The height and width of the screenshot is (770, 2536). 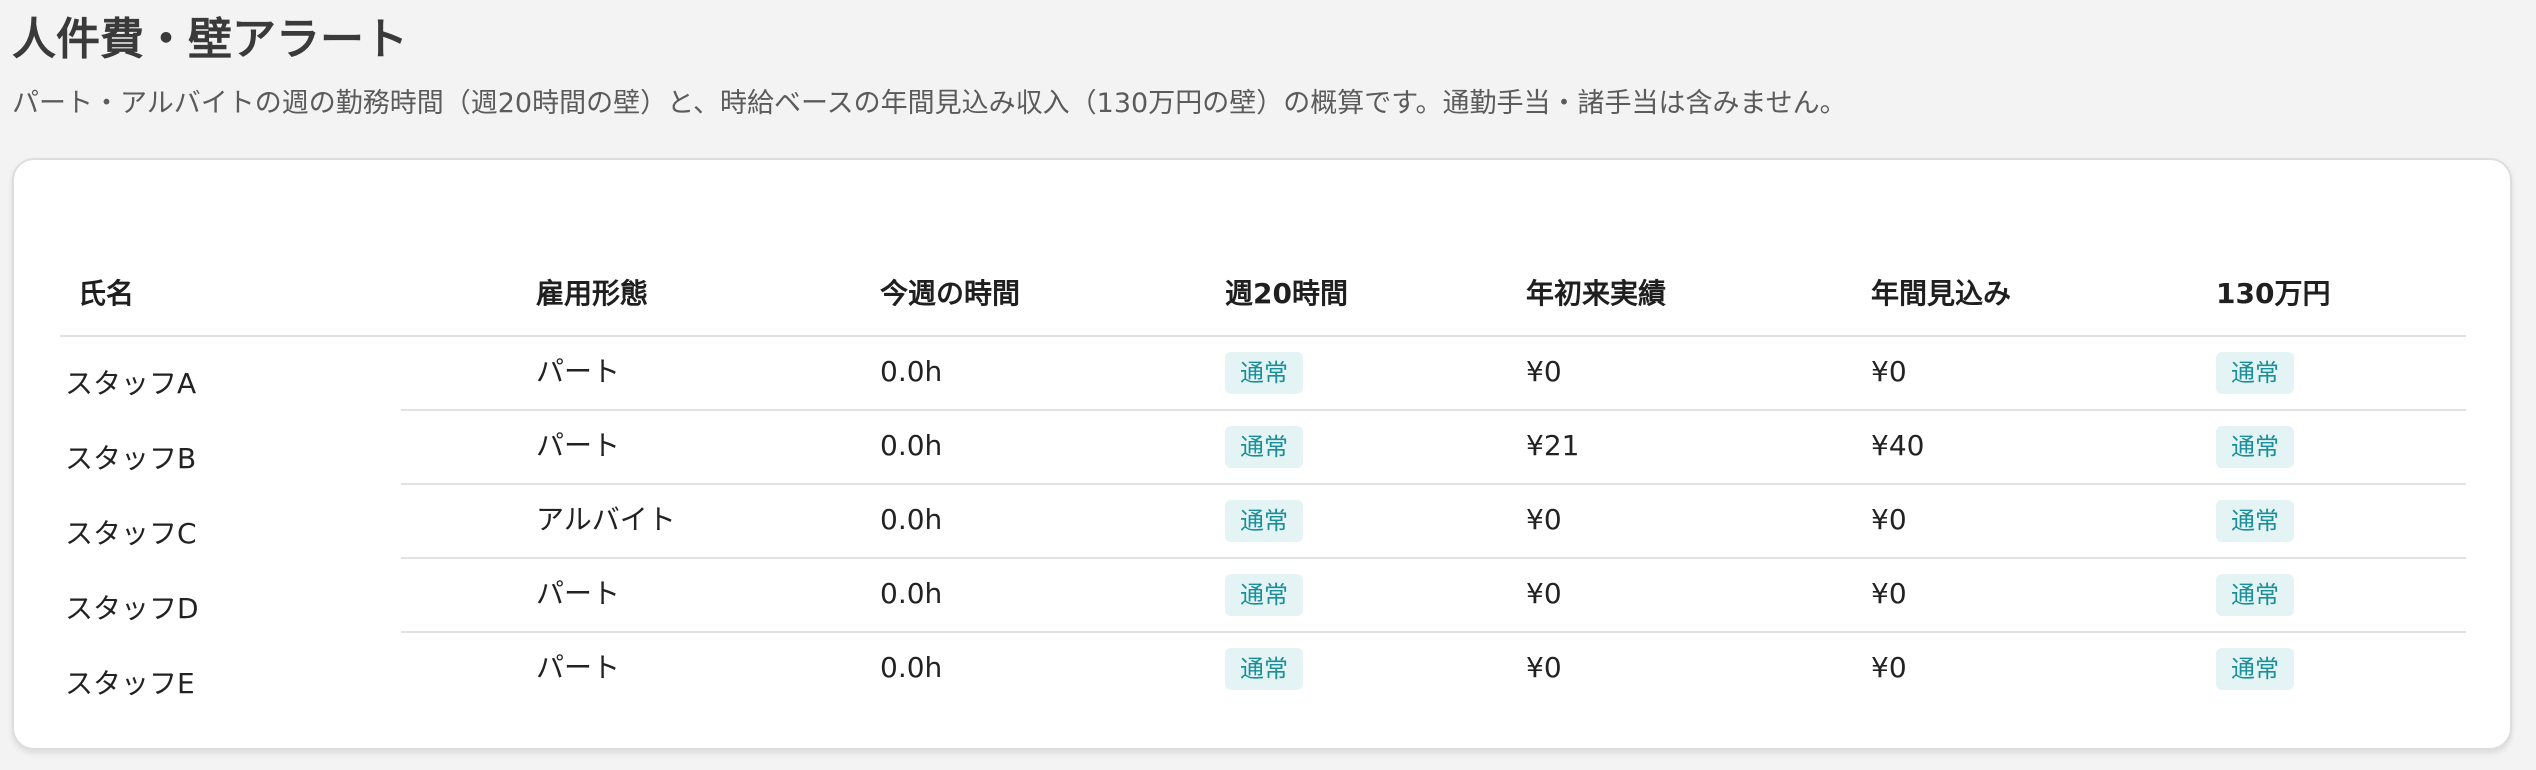 I want to click on column-header-annual-forecast: 年間見込み, so click(x=1941, y=293).